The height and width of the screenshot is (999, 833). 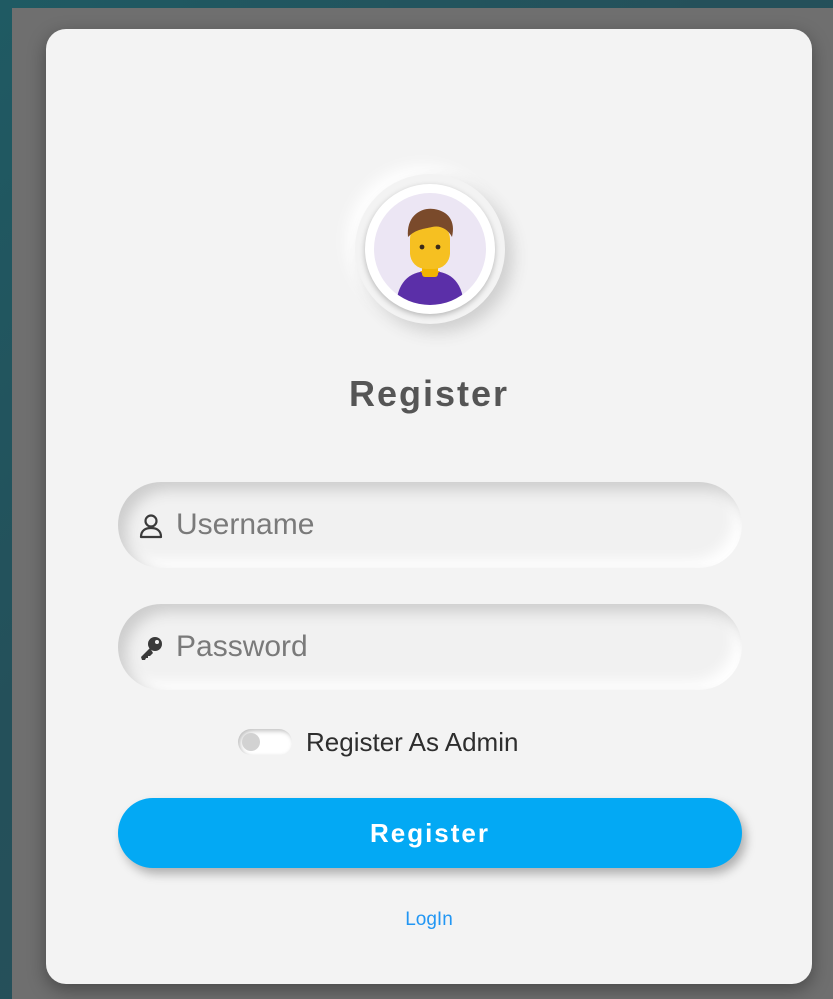 I want to click on avatar-frame, so click(x=430, y=249).